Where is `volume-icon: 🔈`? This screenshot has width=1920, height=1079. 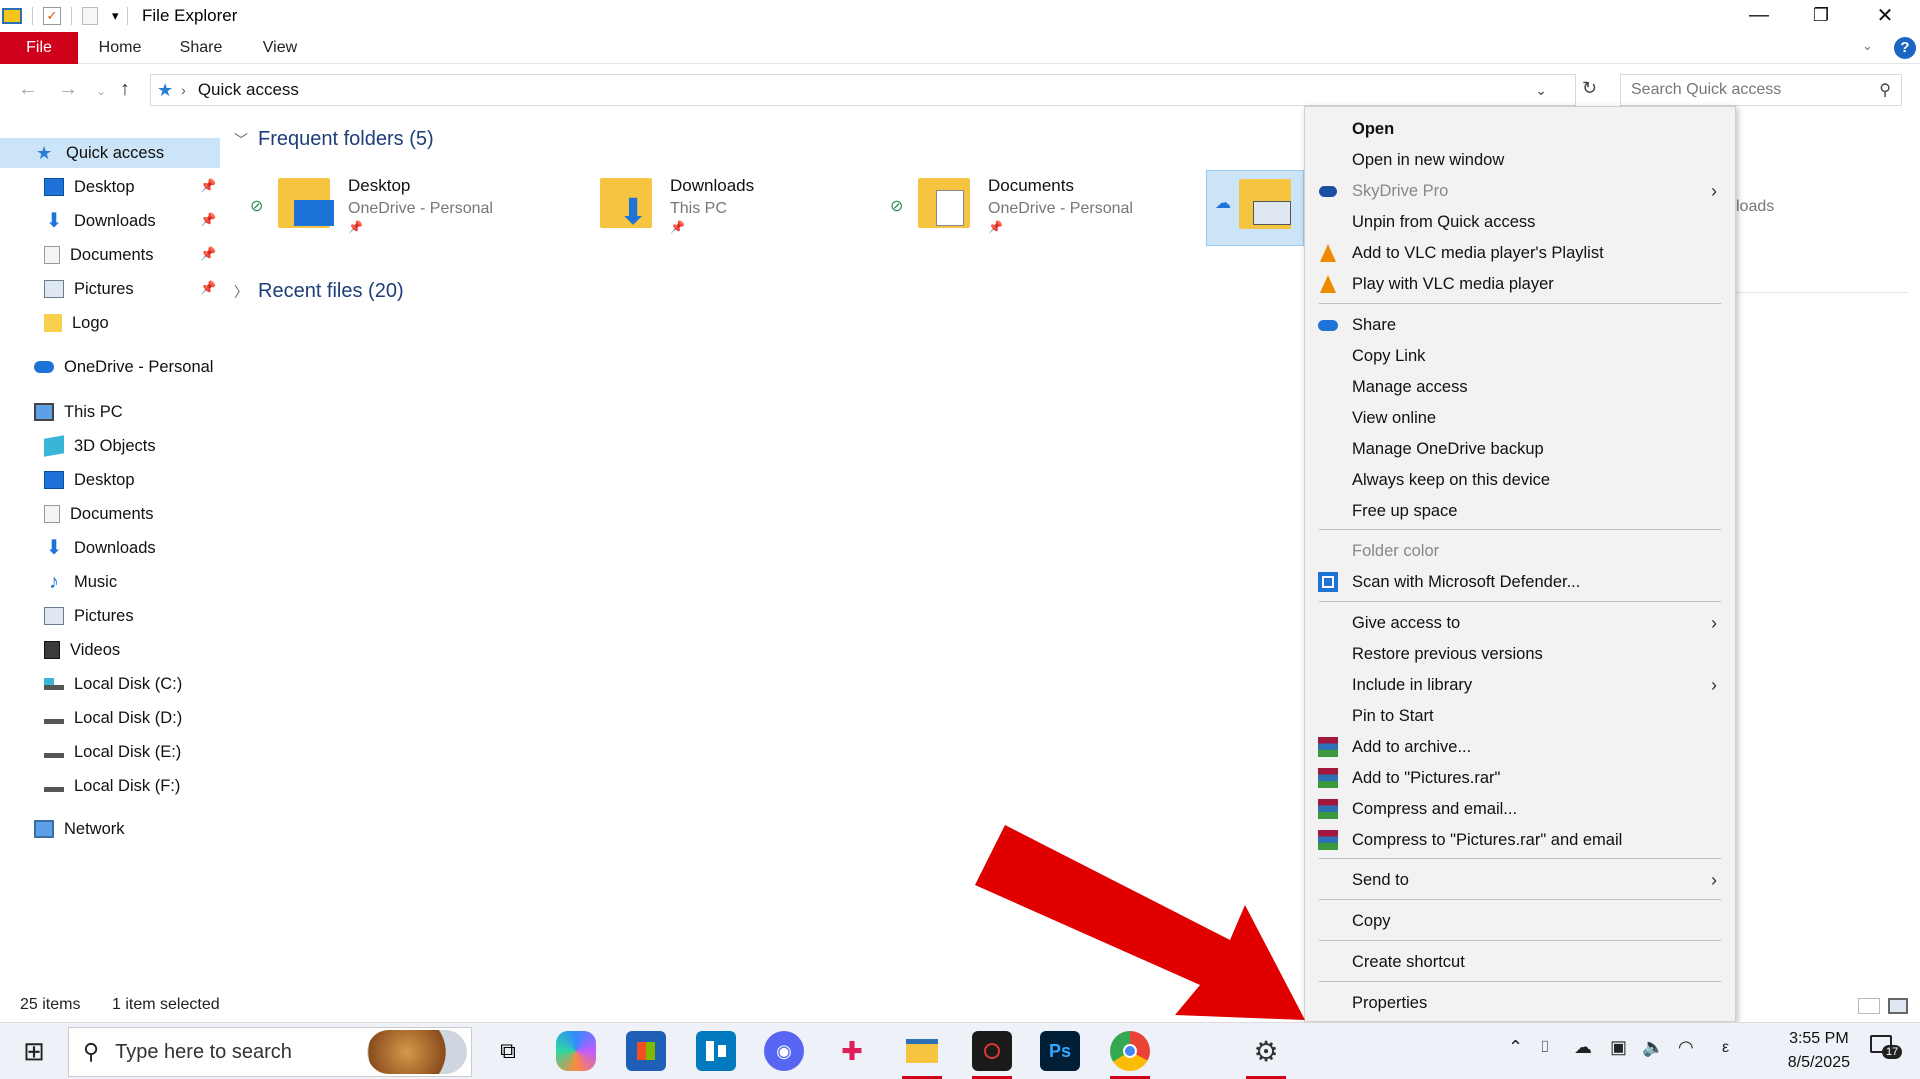 volume-icon: 🔈 is located at coordinates (1653, 1047).